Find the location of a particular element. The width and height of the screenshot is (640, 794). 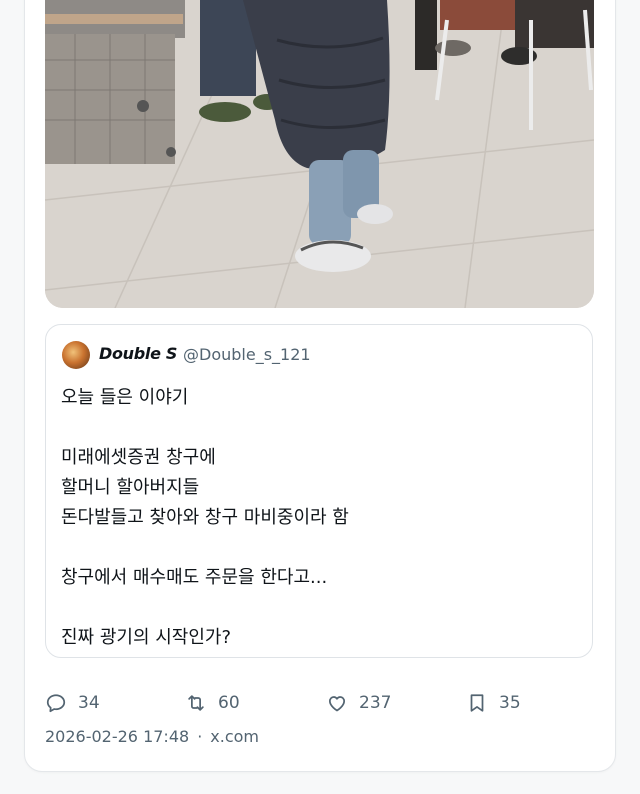

like-button: 237 is located at coordinates (358, 703).